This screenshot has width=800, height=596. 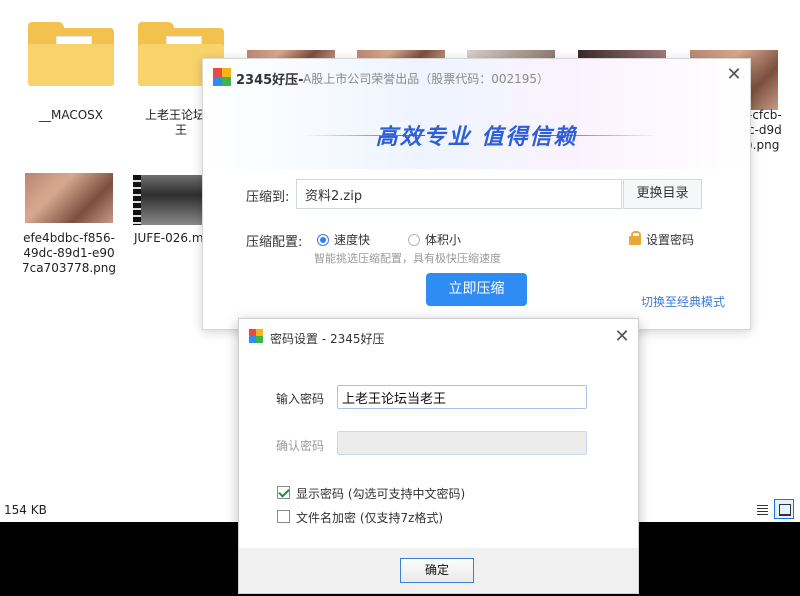 What do you see at coordinates (25, 510) in the screenshot?
I see `selection-size: 154 KB` at bounding box center [25, 510].